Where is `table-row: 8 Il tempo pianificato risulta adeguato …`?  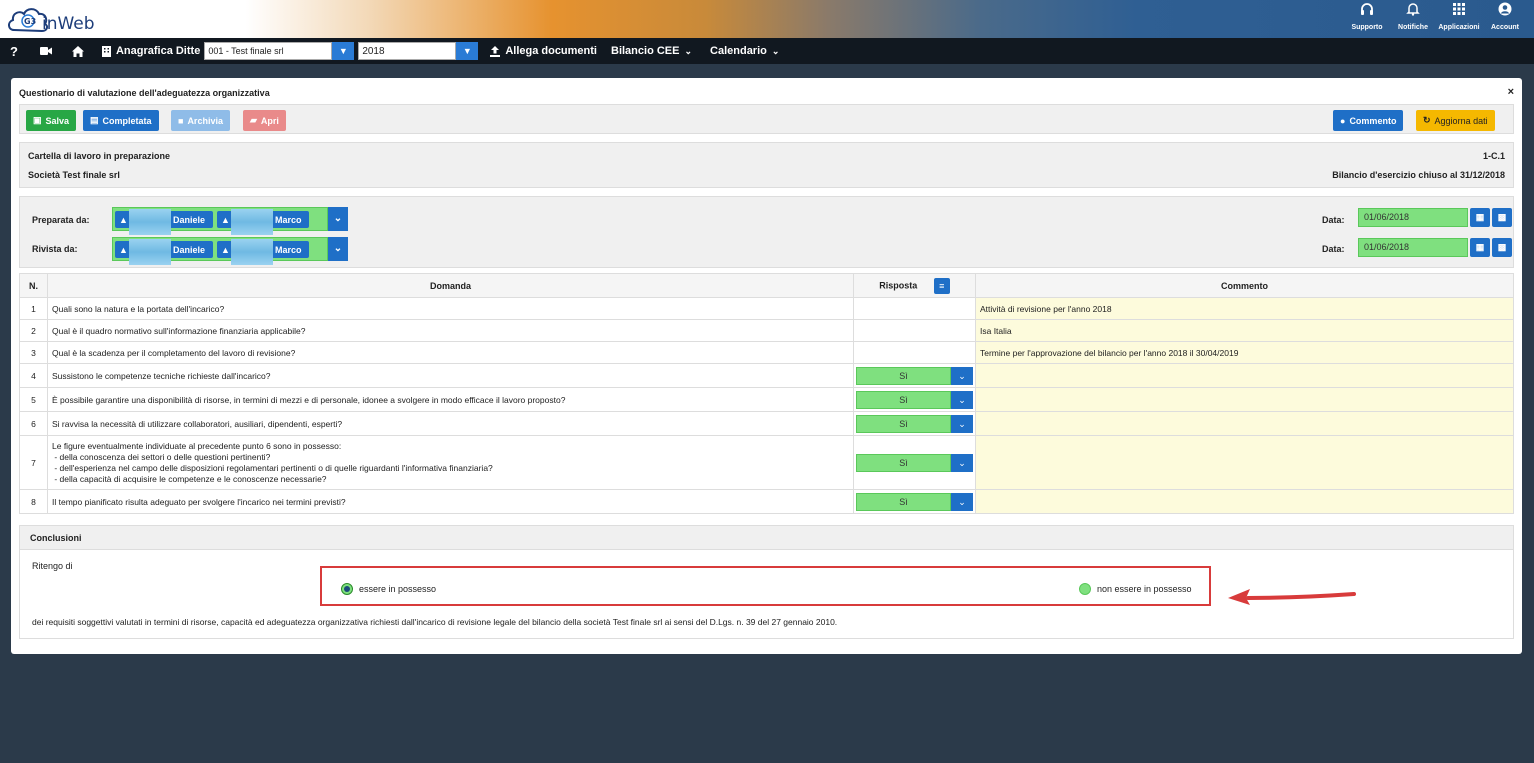
table-row: 8 Il tempo pianificato risulta adeguato … is located at coordinates (766, 501).